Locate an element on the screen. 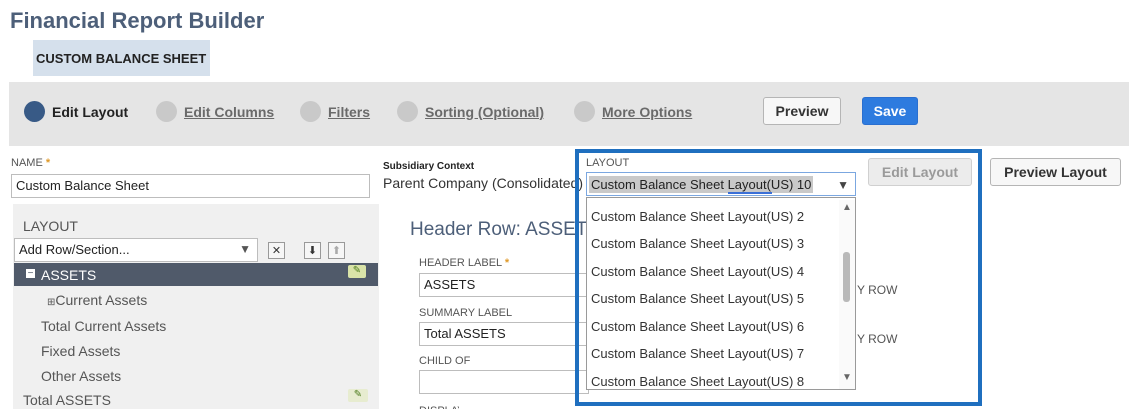 This screenshot has width=1132, height=409. move-down-icon: ⬇ is located at coordinates (312, 250).